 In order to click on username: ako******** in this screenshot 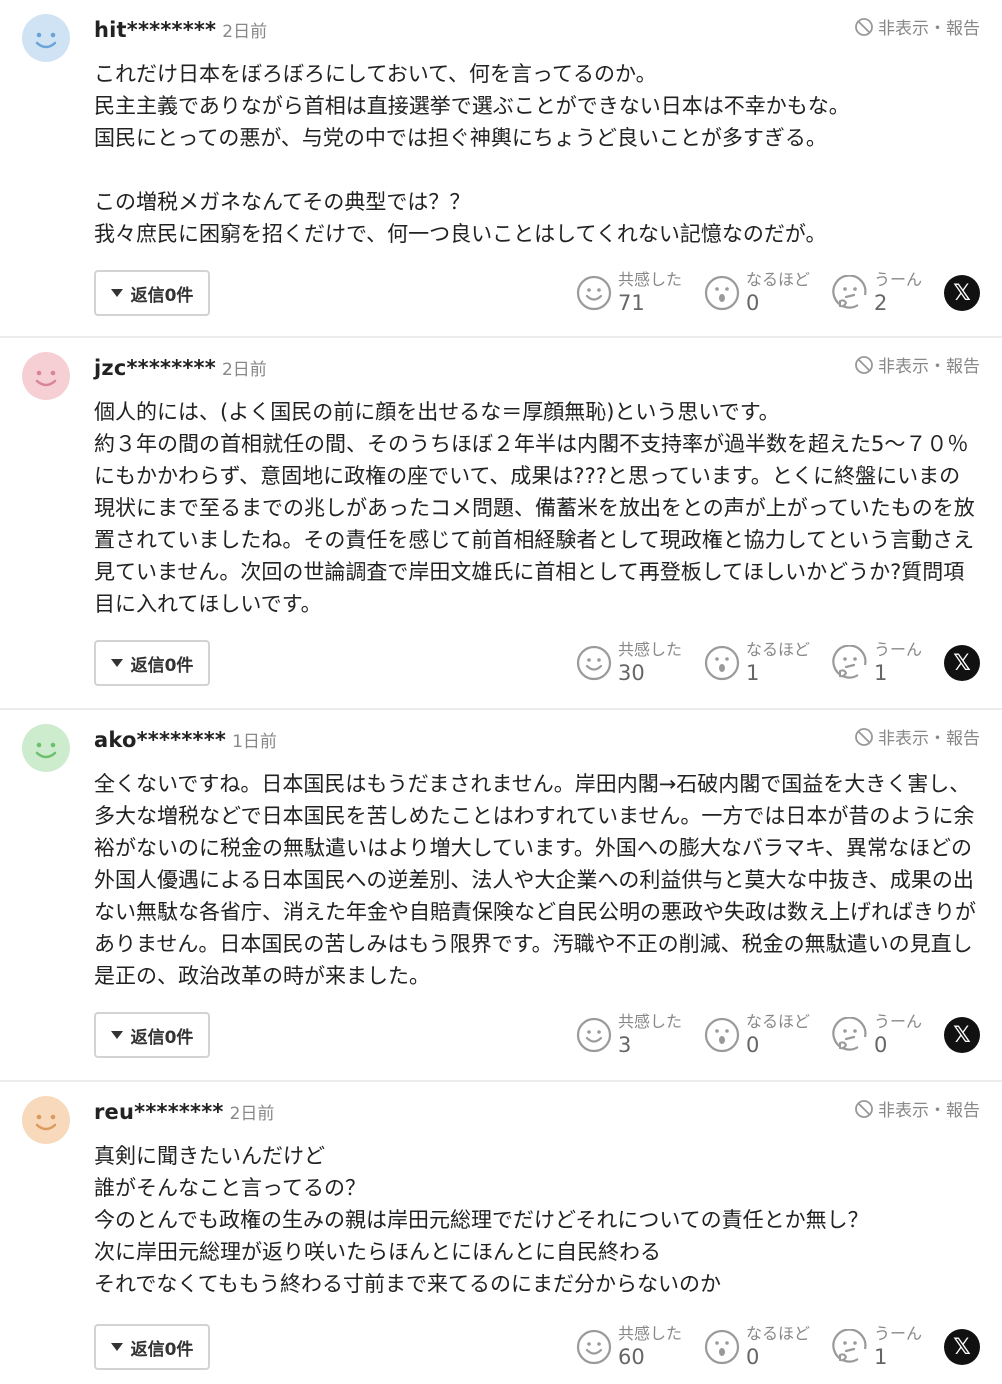, I will do `click(160, 740)`.